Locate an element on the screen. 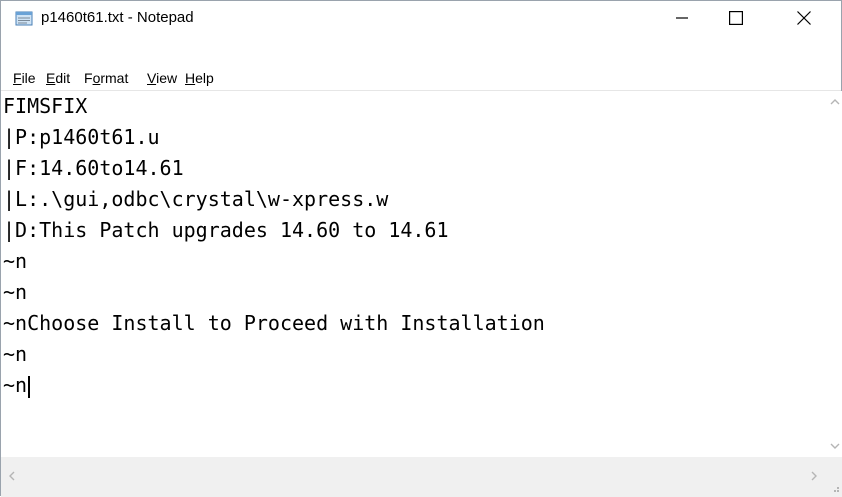 This screenshot has height=497, width=842. menu-edit-mnemonic: E is located at coordinates (51, 78).